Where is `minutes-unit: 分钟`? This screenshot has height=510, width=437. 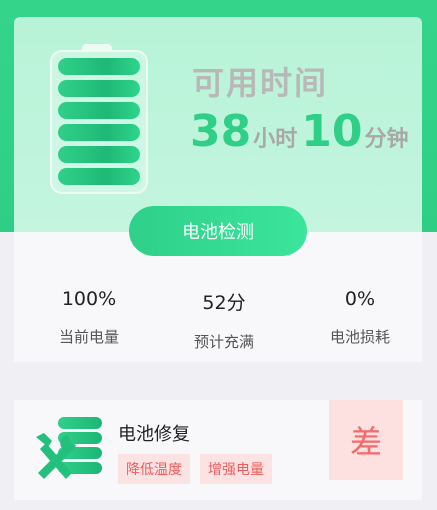
minutes-unit: 分钟 is located at coordinates (386, 139).